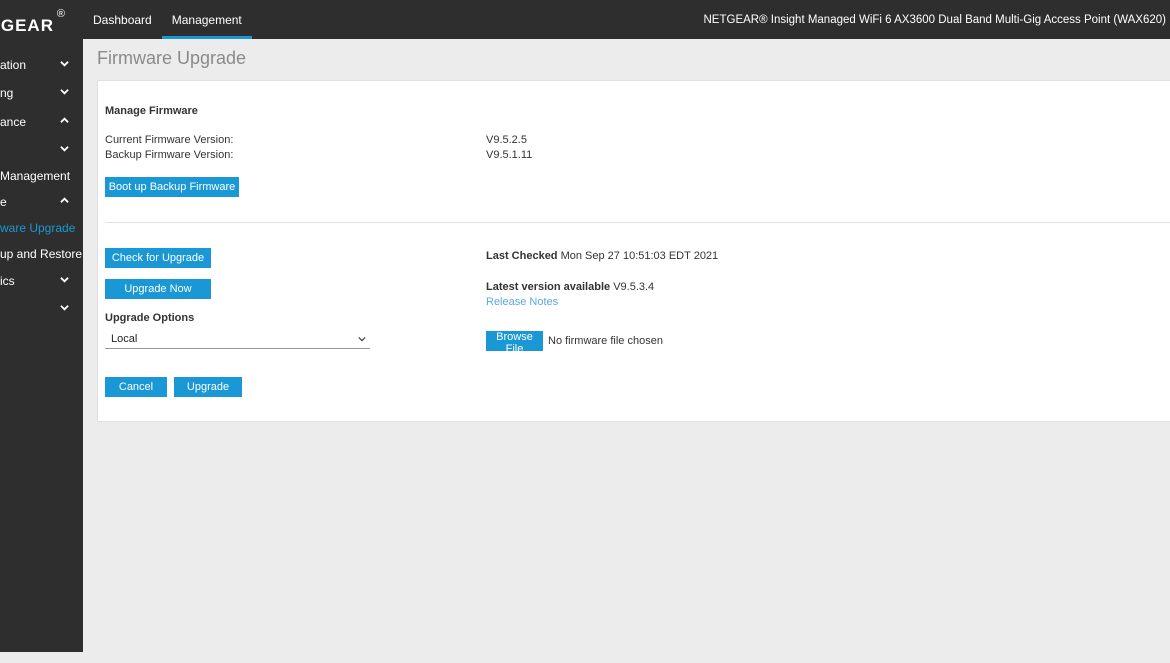  I want to click on nav-dashboard: Dashboard, so click(122, 19).